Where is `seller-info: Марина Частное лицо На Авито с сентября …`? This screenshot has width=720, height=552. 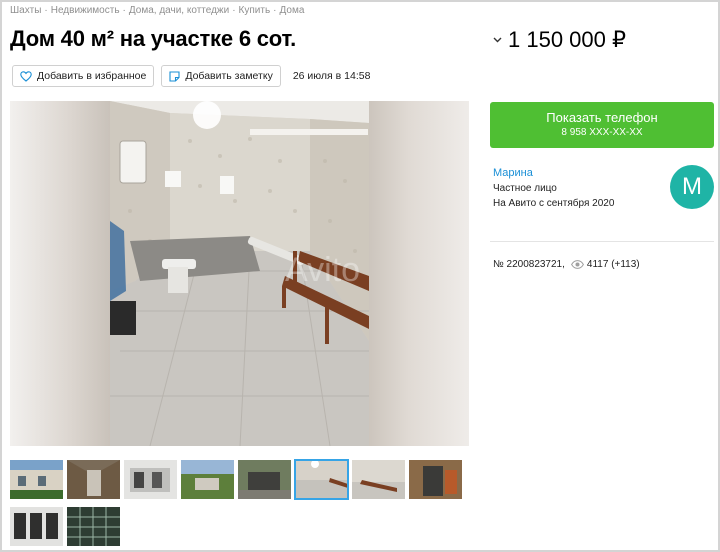
seller-info: Марина Частное лицо На Авито с сентября … is located at coordinates (553, 188).